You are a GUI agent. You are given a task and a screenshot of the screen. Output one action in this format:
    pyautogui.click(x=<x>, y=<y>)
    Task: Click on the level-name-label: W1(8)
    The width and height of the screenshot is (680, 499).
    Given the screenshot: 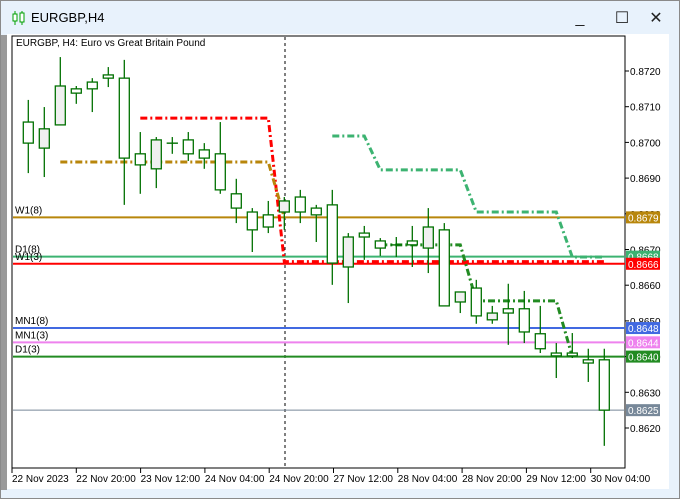 What is the action you would take?
    pyautogui.click(x=28, y=210)
    